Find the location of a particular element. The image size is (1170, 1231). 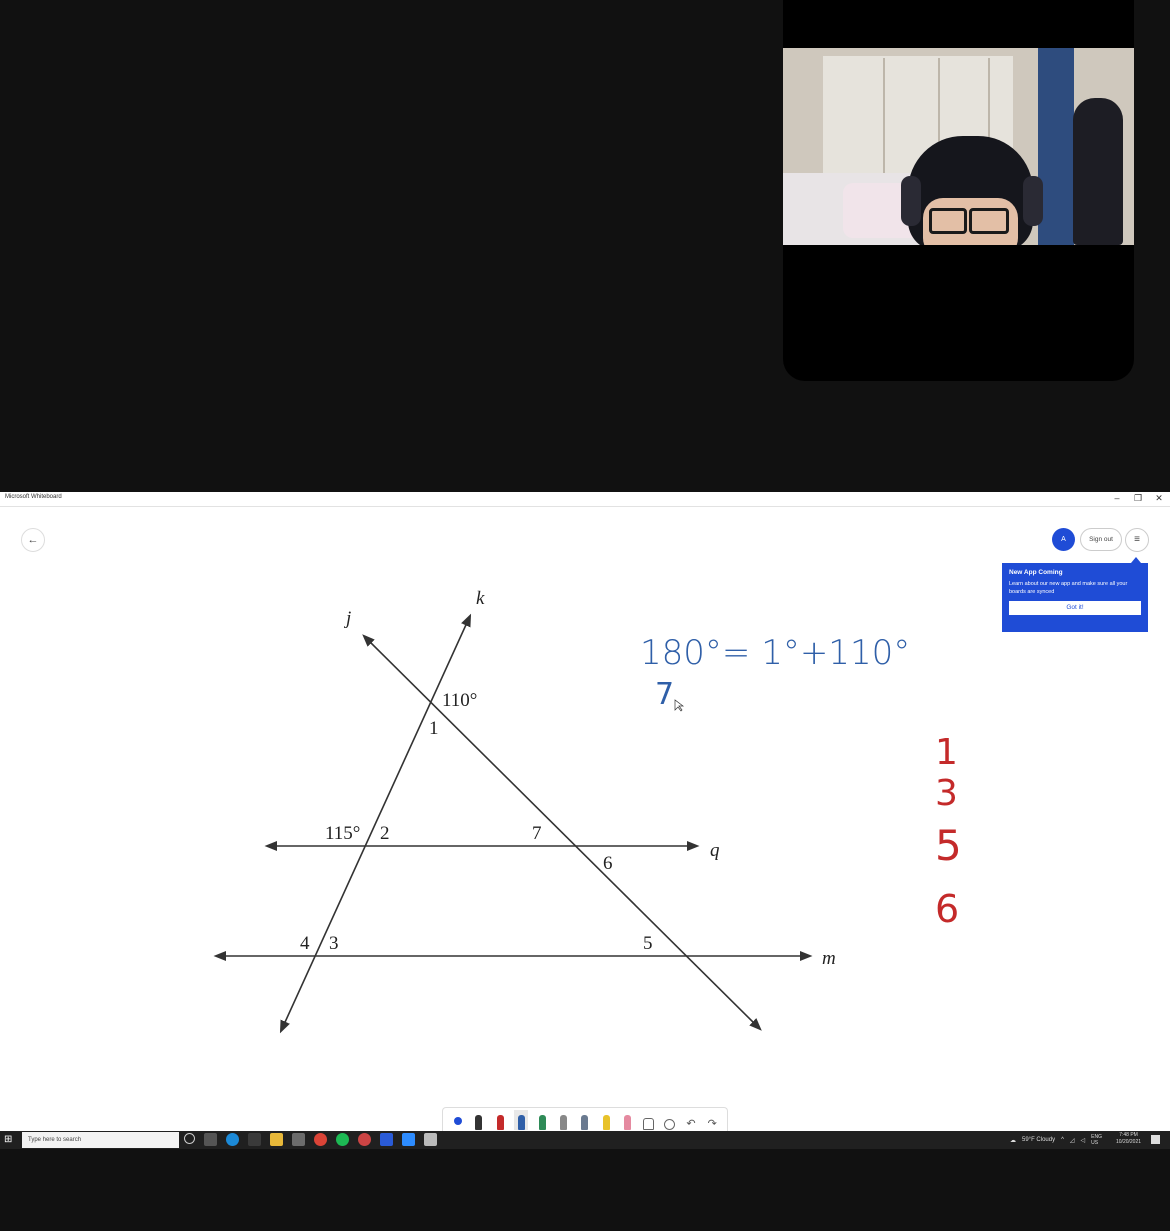

whiteboard-app-icon is located at coordinates (386, 1139).